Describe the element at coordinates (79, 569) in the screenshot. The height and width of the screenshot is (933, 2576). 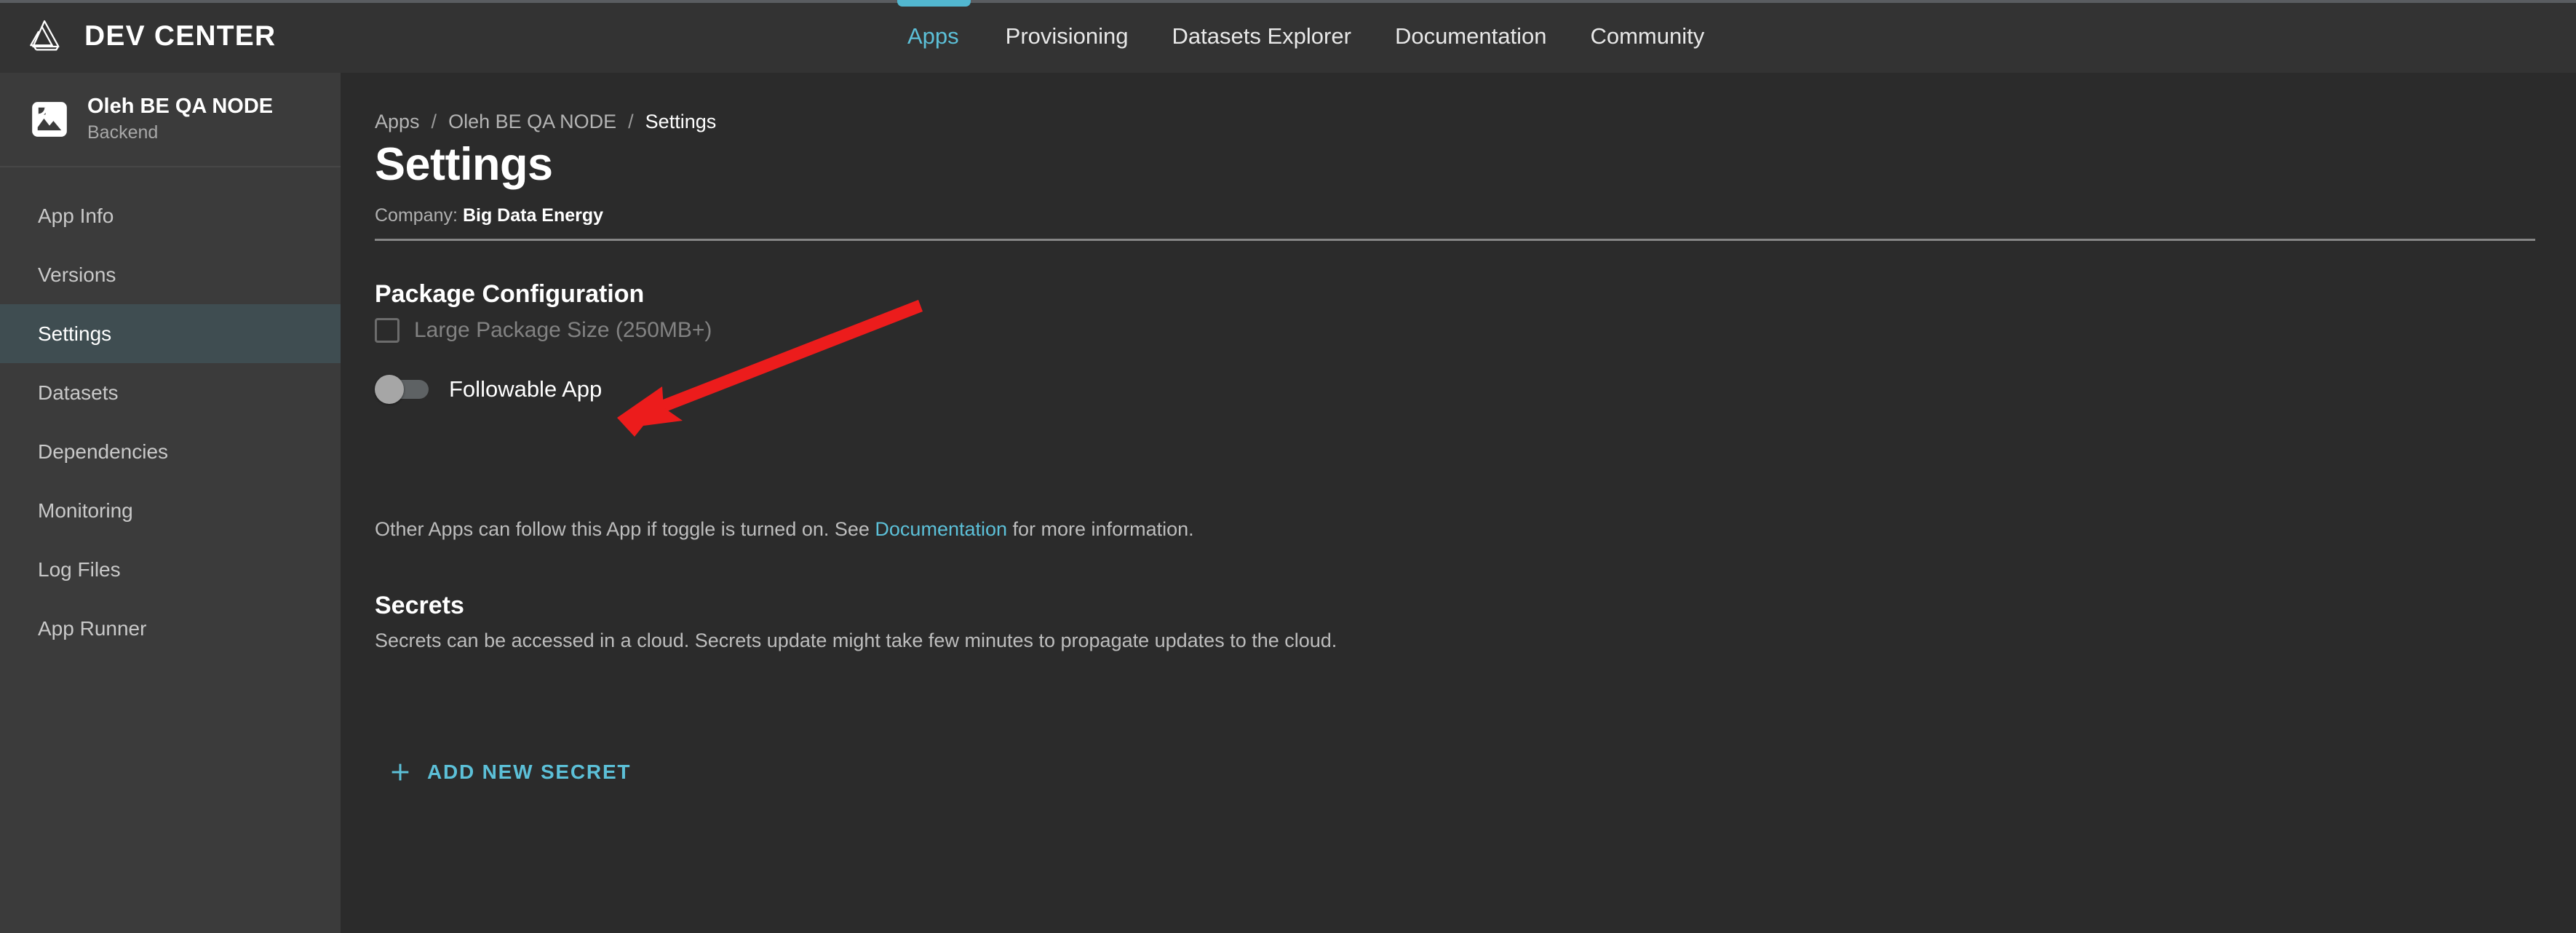
I see `sidebar-item-log-files-label: Log Files` at that location.